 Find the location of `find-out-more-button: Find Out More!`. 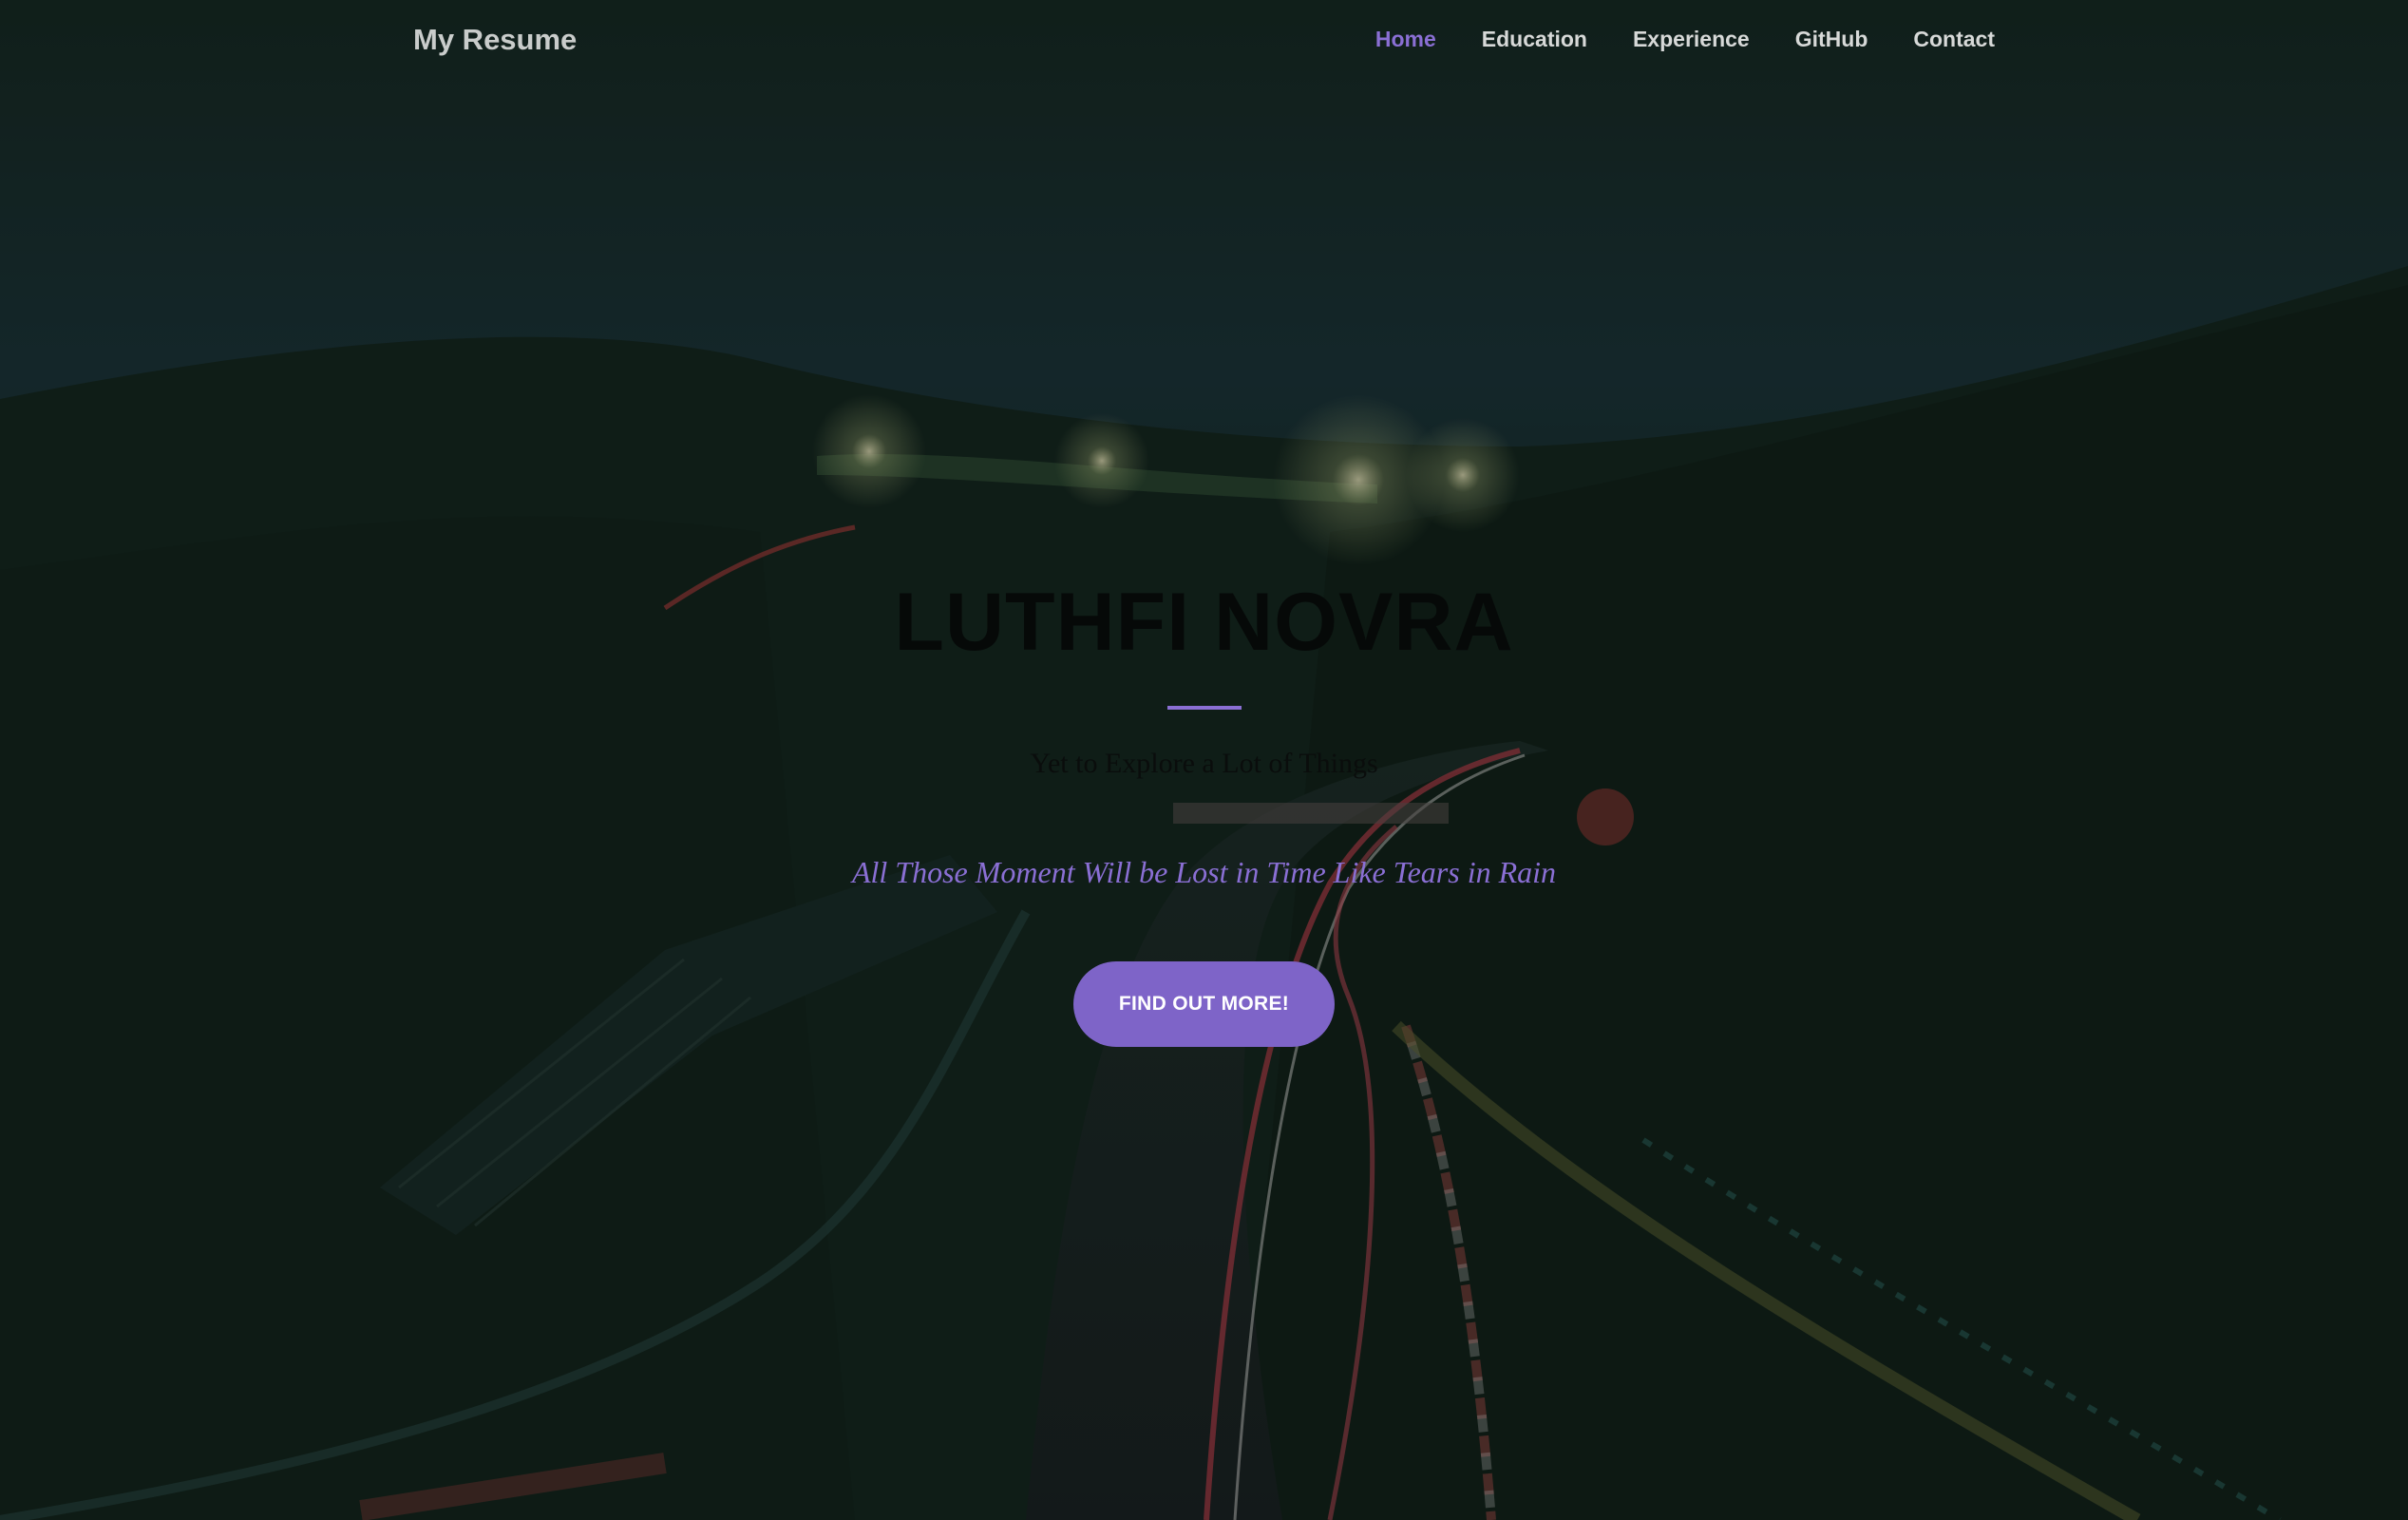

find-out-more-button: Find Out More! is located at coordinates (1204, 1004).